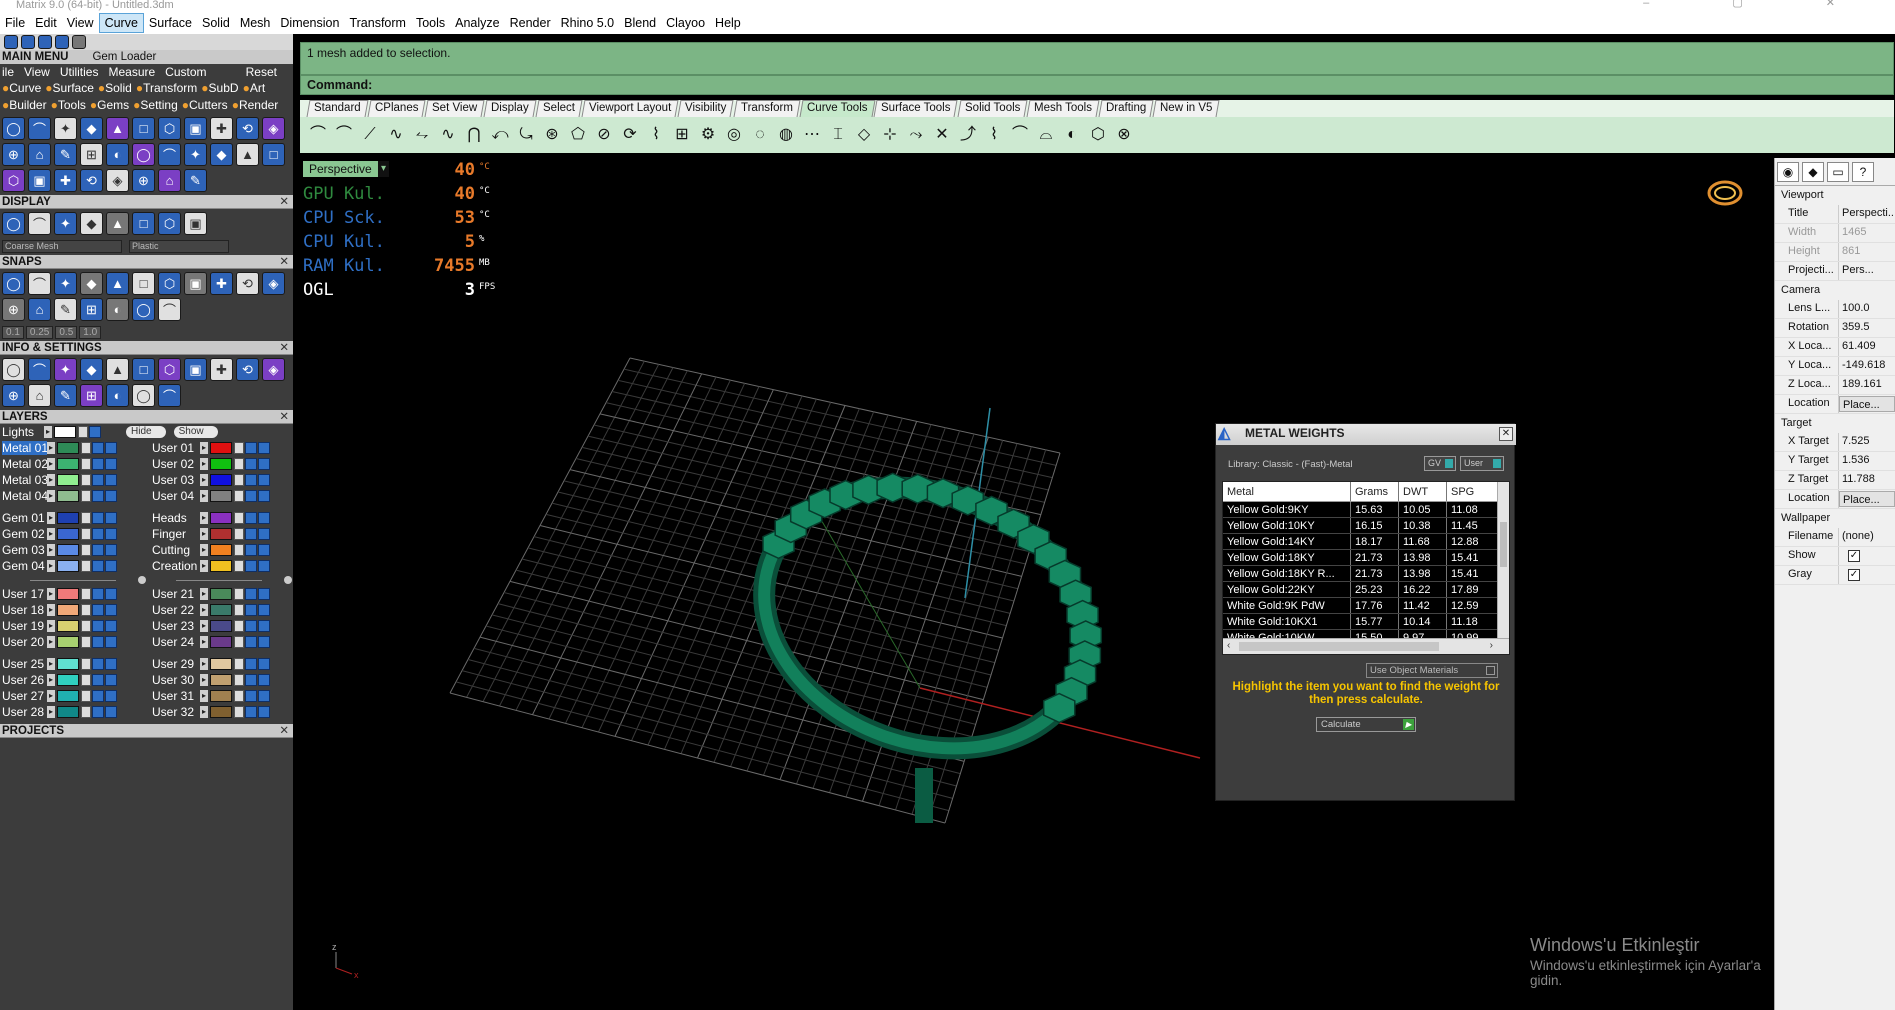  I want to click on layer-row: Finger ▸, so click(219, 534).